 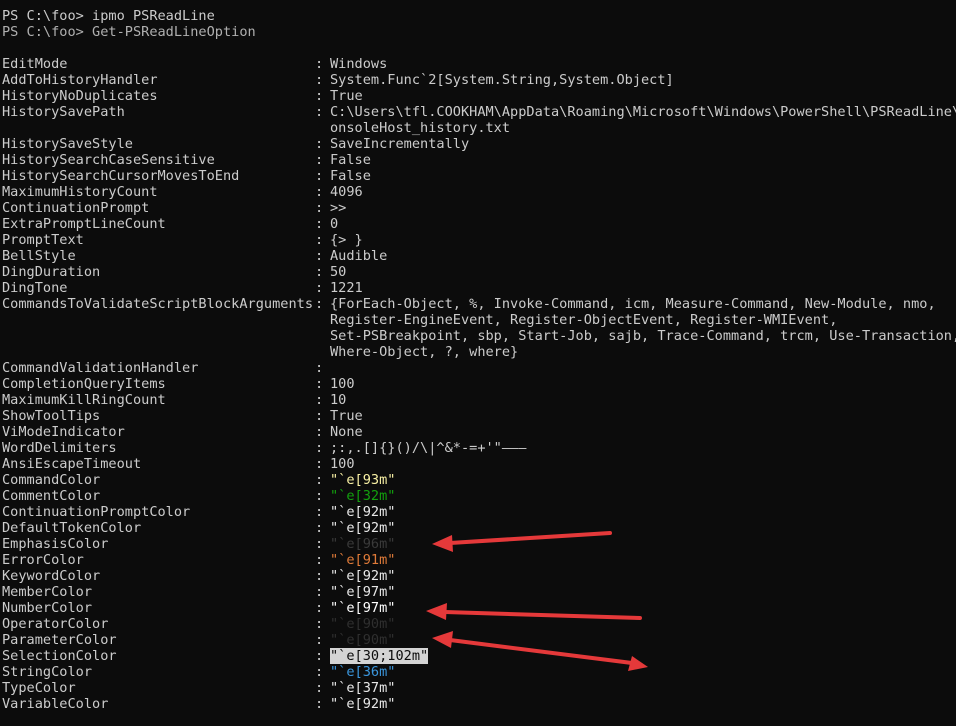 I want to click on arrow-selection, so click(x=540, y=651).